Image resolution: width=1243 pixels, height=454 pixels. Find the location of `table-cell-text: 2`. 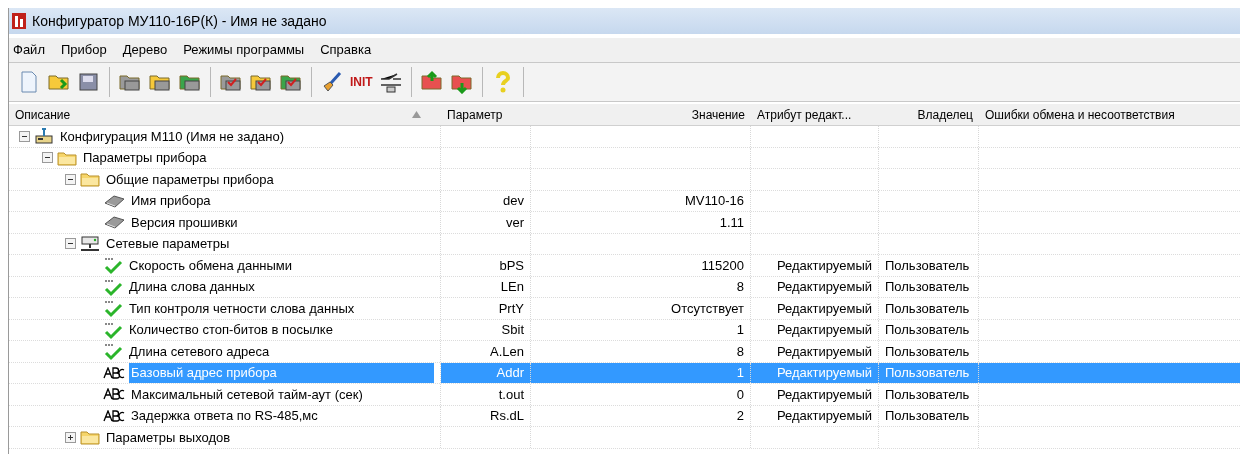

table-cell-text: 2 is located at coordinates (740, 416).